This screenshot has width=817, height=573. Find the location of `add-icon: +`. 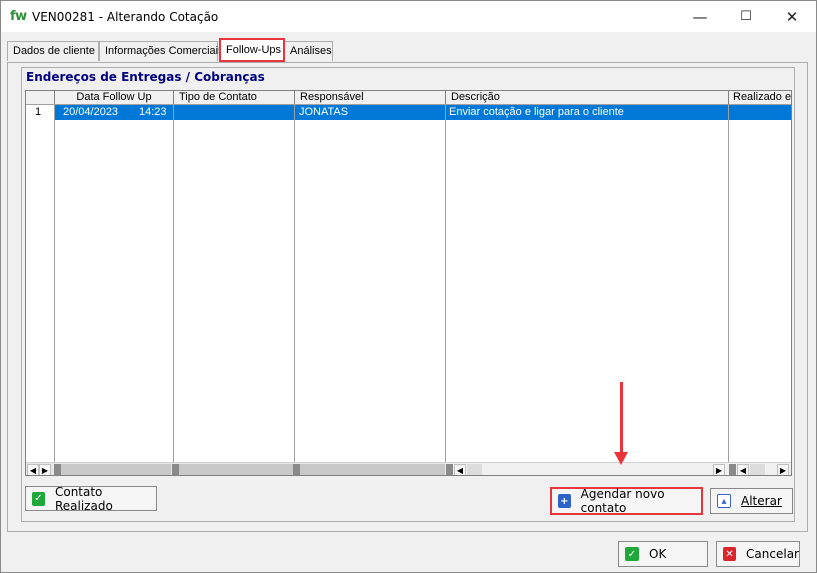

add-icon: + is located at coordinates (564, 501).